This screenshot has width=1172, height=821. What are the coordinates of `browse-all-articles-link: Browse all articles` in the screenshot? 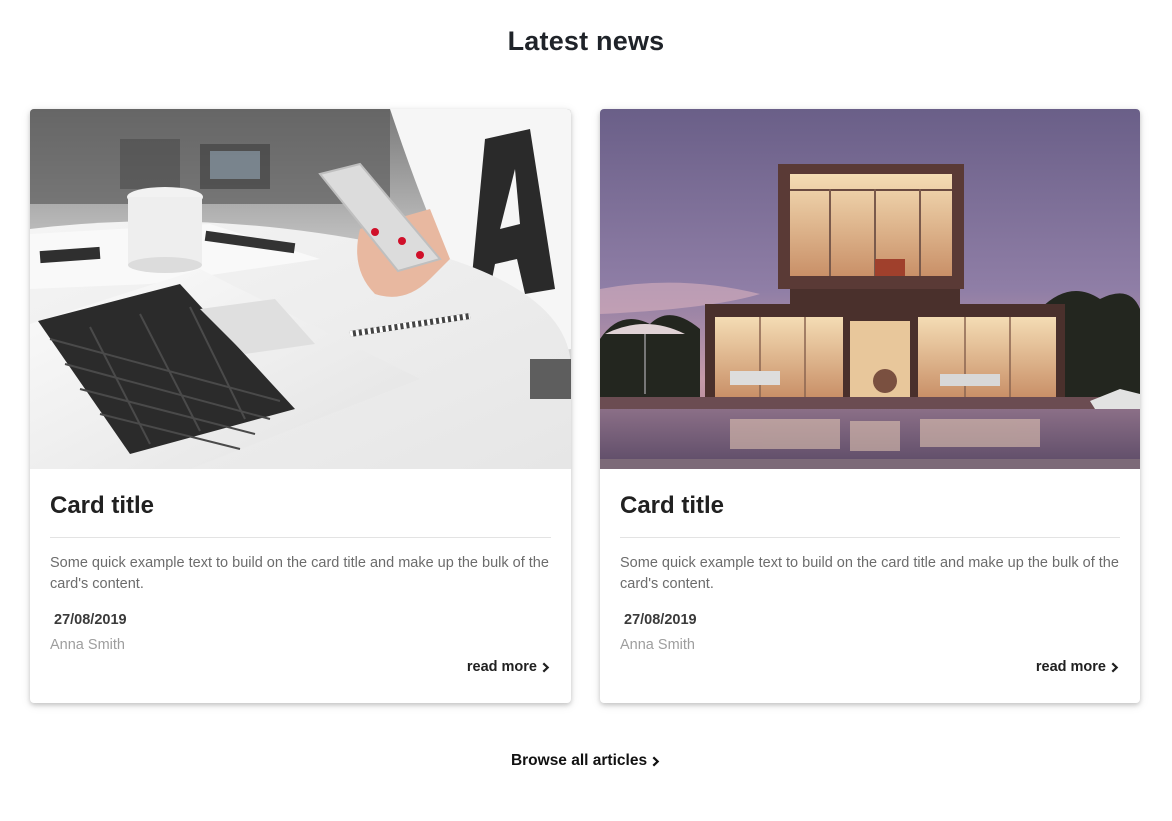 It's located at (586, 761).